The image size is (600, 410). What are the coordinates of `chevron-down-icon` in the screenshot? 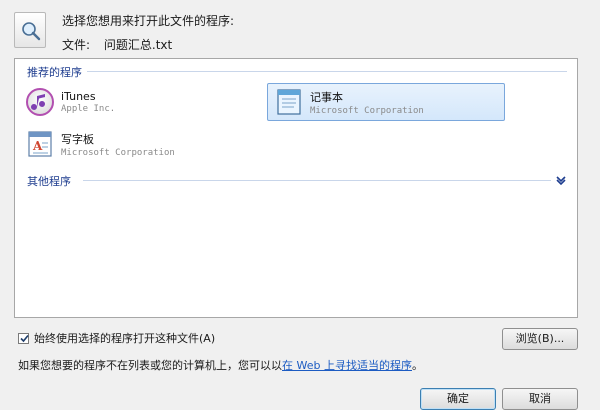 It's located at (561, 180).